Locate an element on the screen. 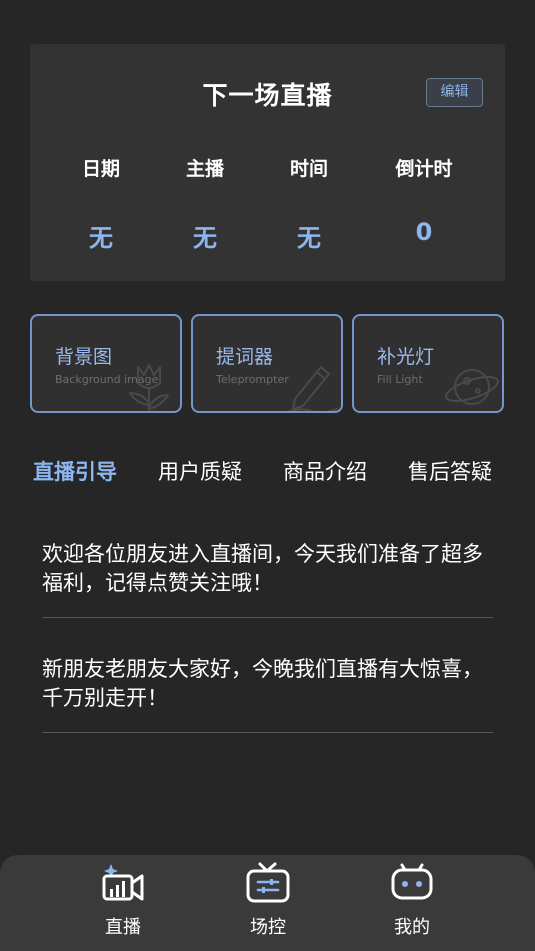 The height and width of the screenshot is (951, 535). tool-teleprompter: 提词器 Teleprompter is located at coordinates (267, 363).